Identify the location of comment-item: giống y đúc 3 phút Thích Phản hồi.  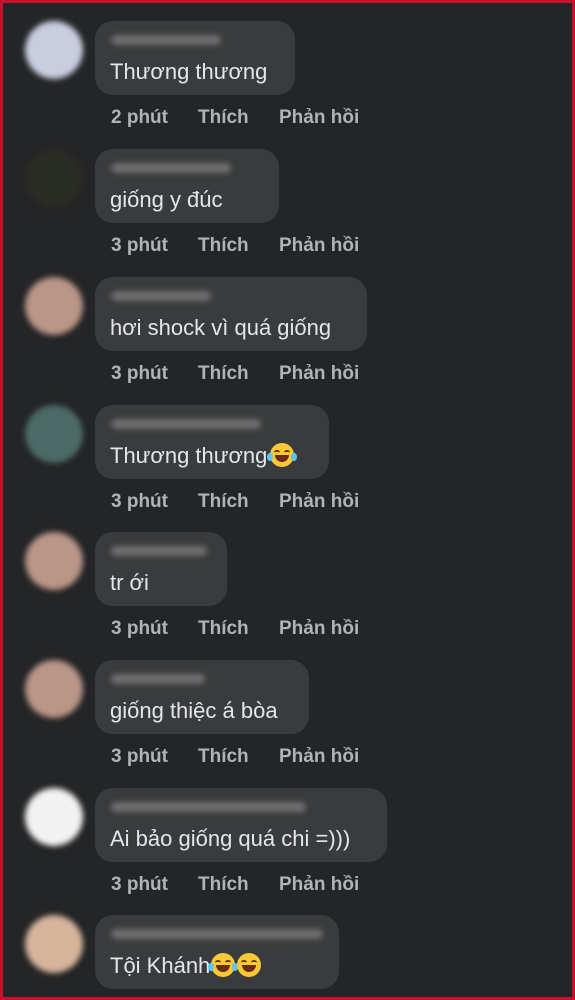
(287, 195).